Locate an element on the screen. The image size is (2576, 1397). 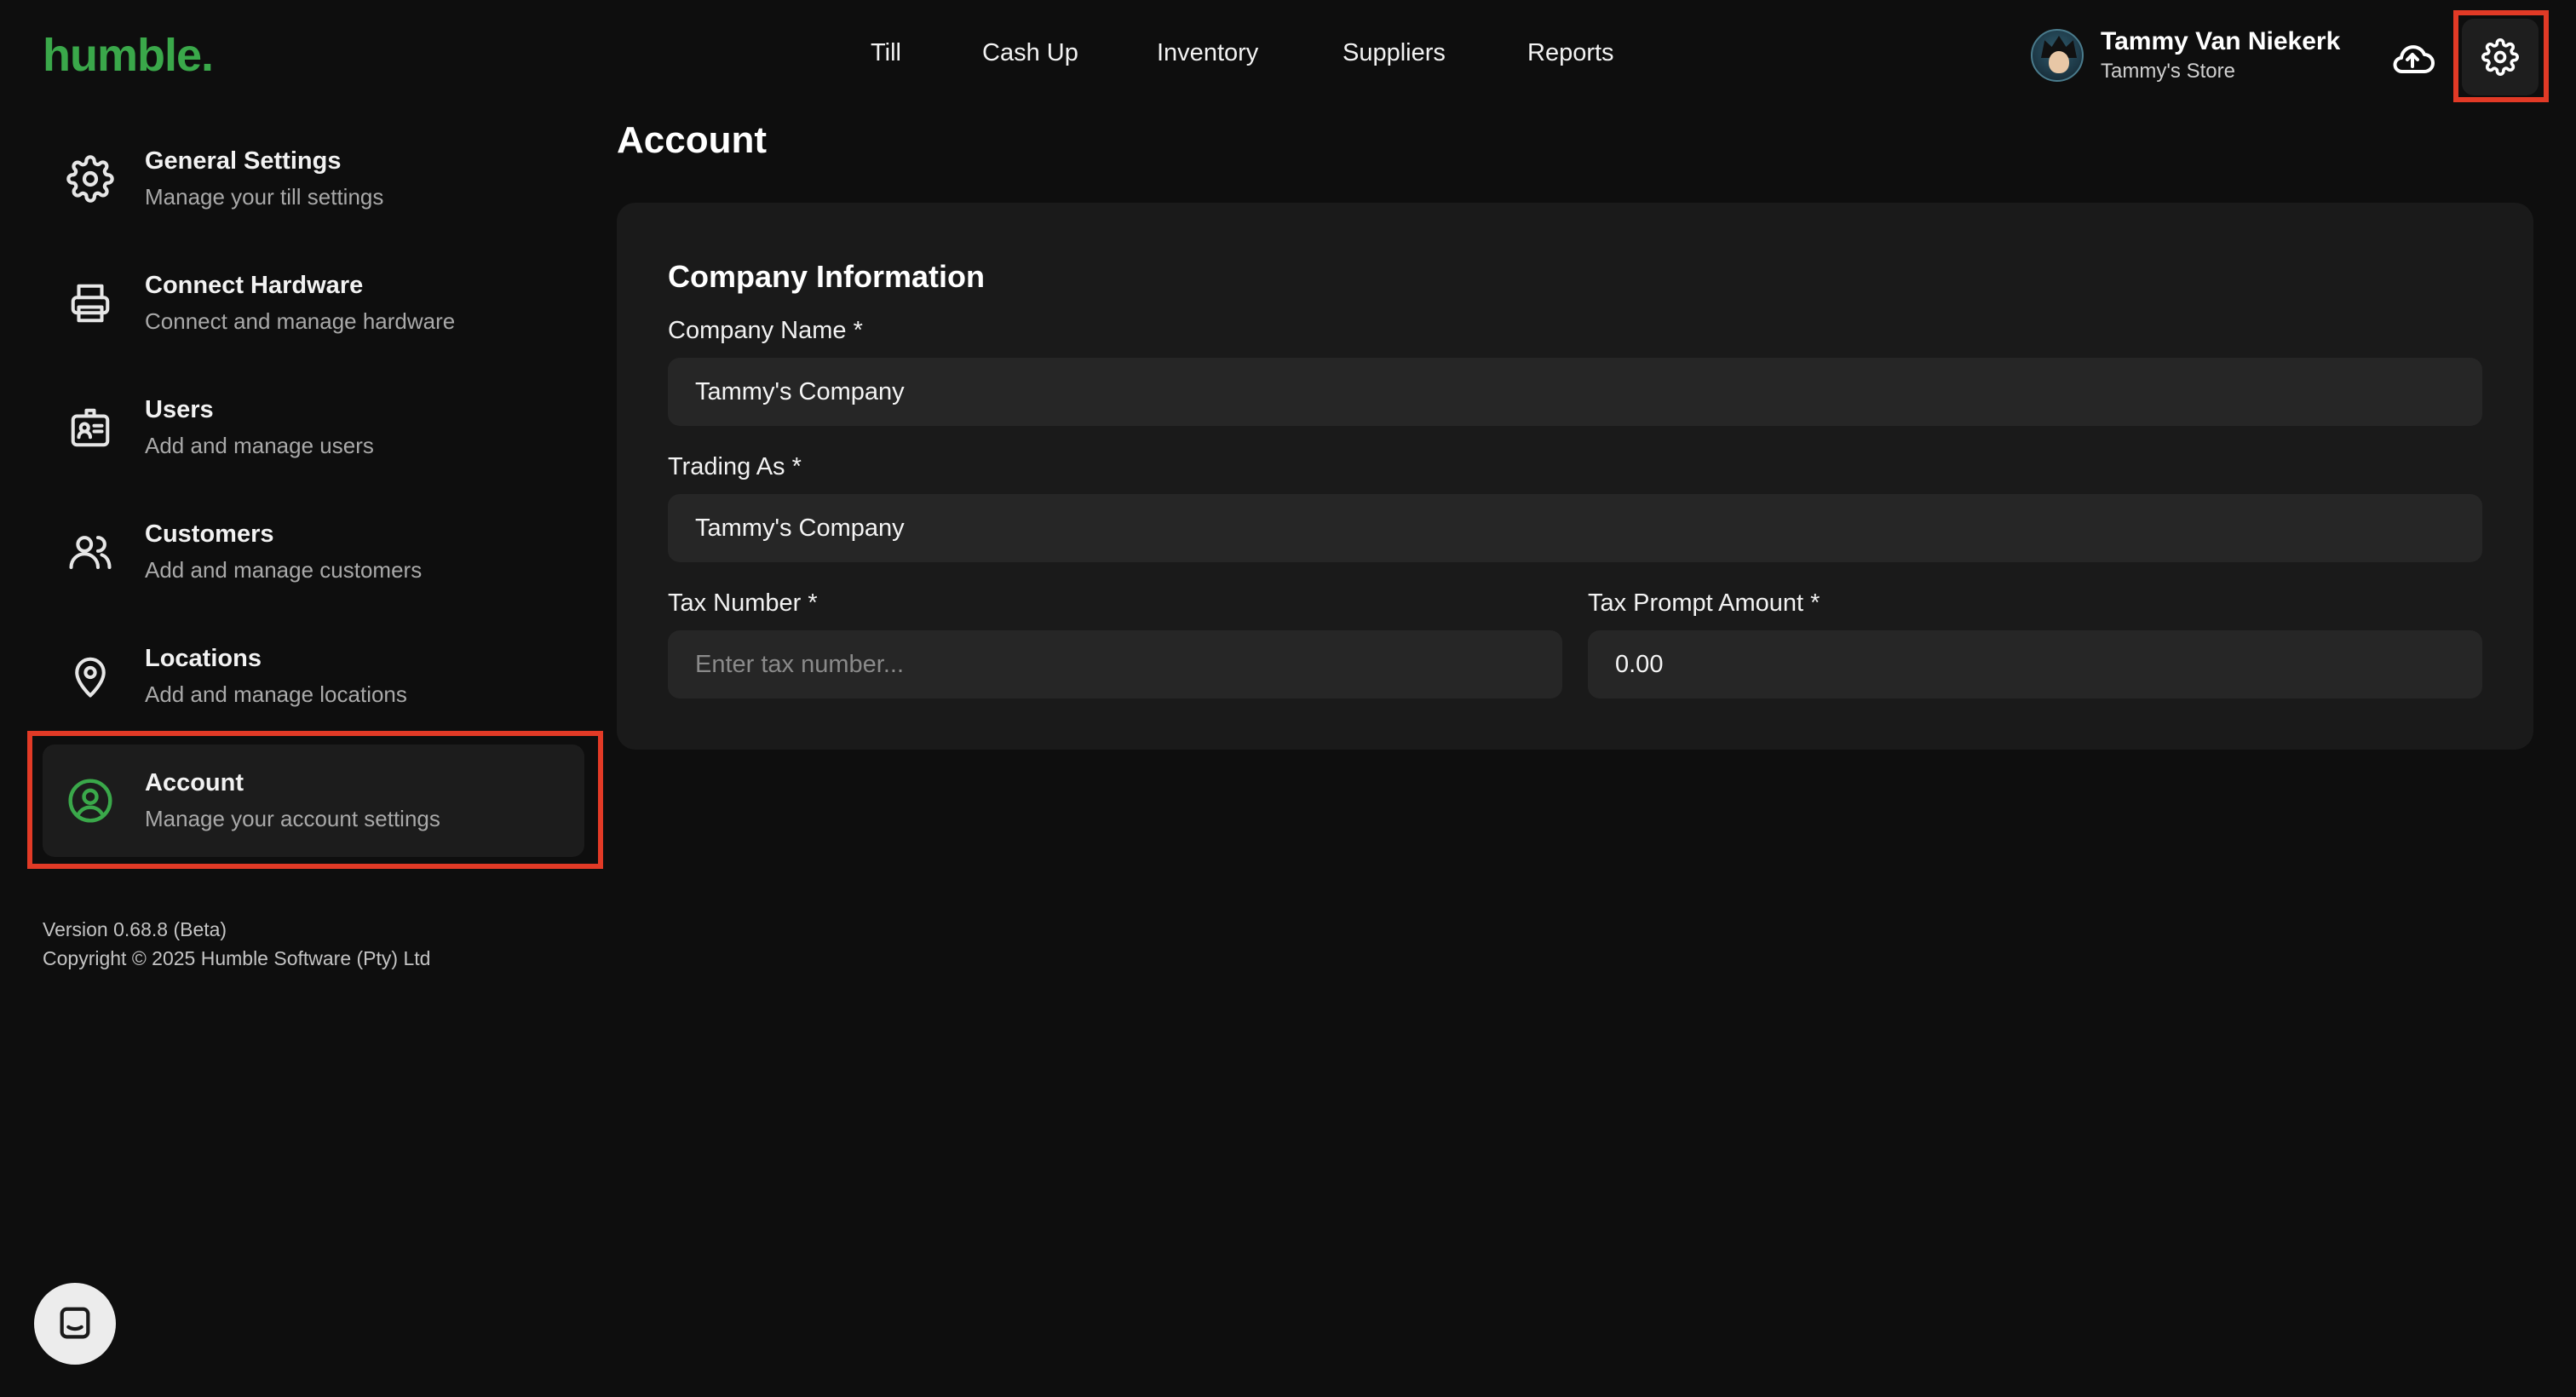
sidebar-item-title: Customers is located at coordinates (210, 534).